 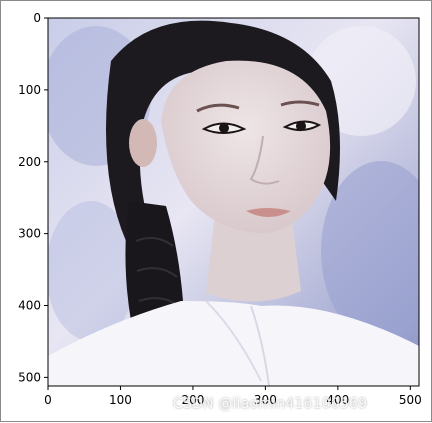 I want to click on y-tick-label: 100, so click(x=29, y=90).